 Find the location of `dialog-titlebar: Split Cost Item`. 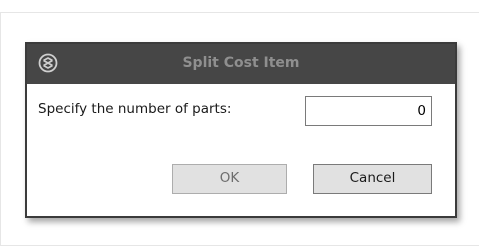

dialog-titlebar: Split Cost Item is located at coordinates (241, 64).